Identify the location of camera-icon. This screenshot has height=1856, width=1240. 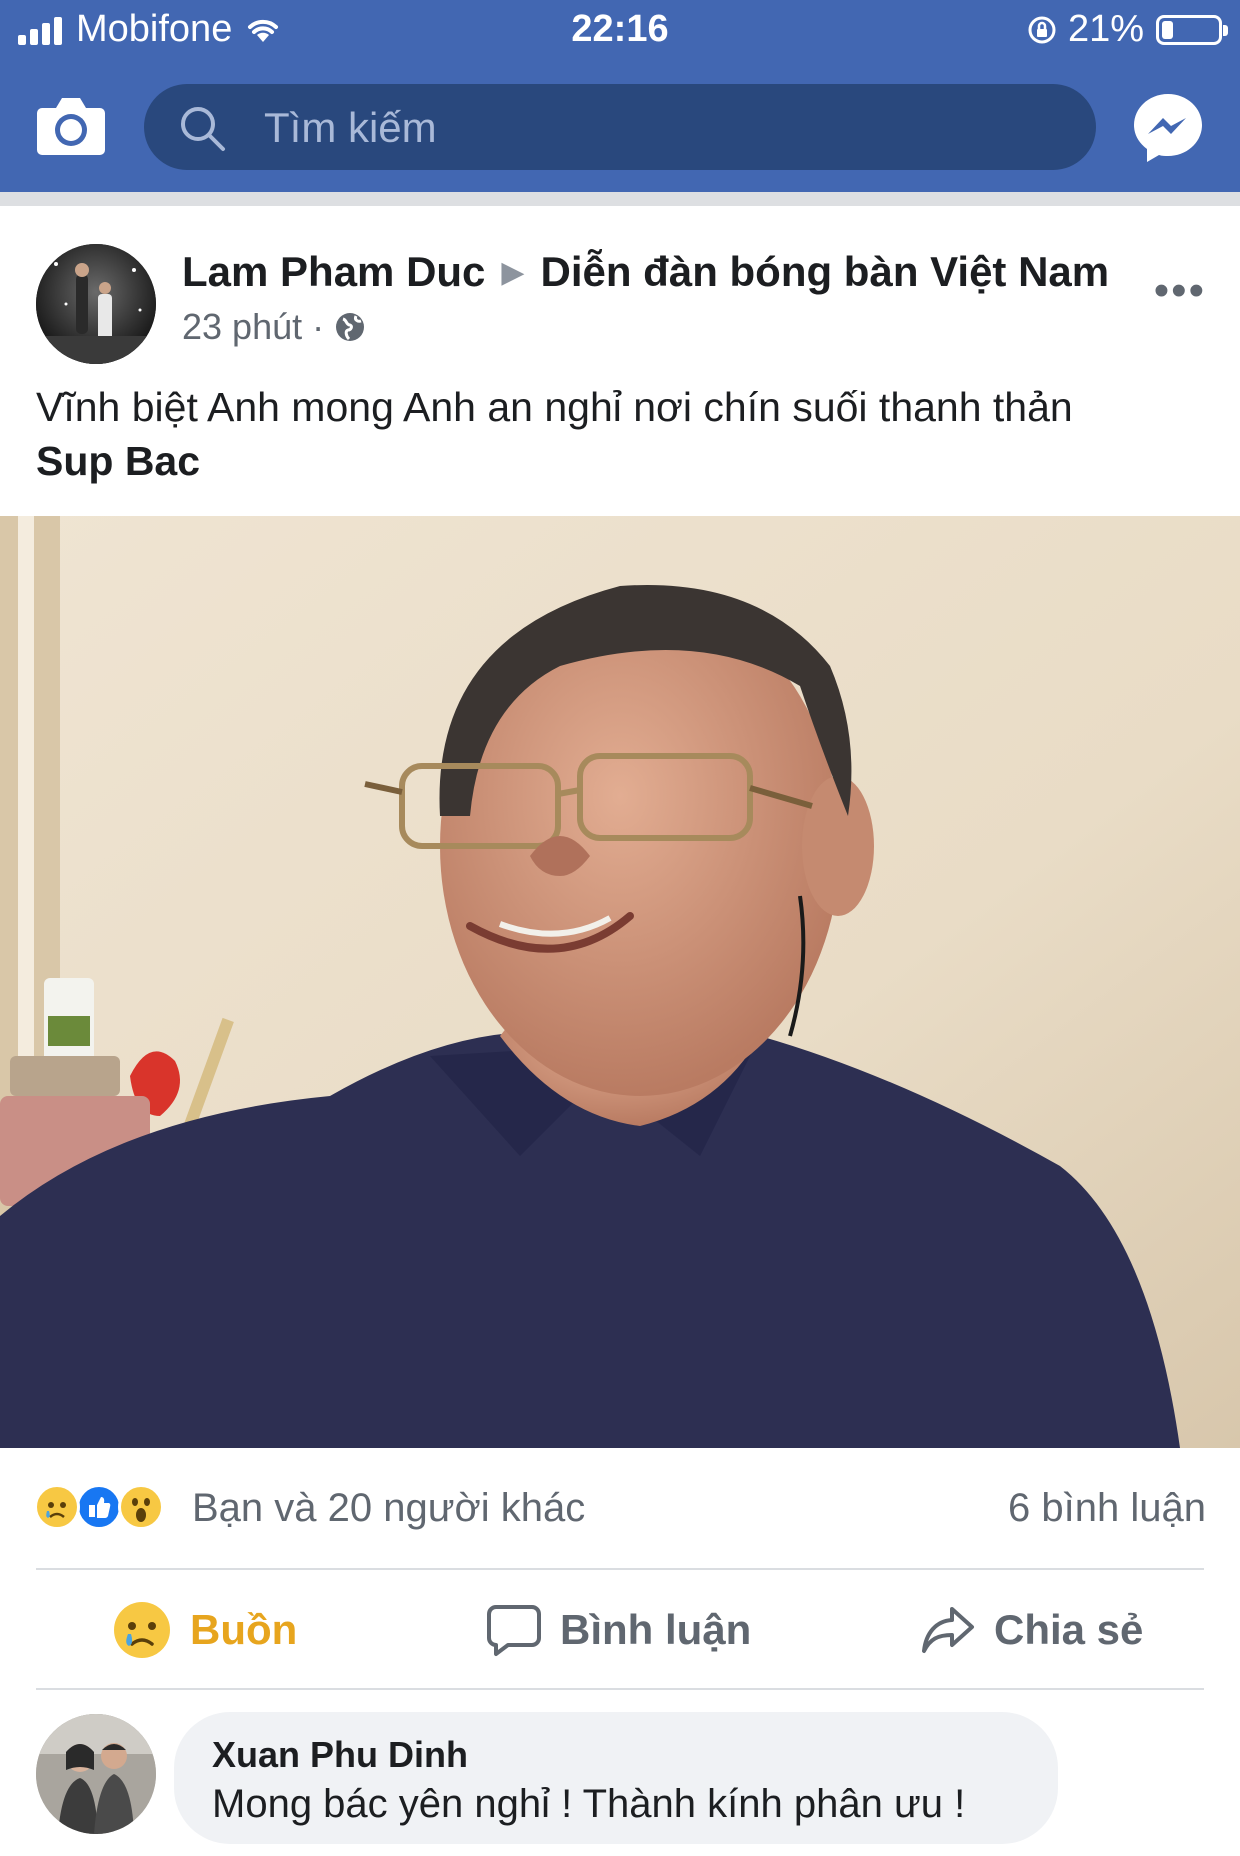
(71, 126).